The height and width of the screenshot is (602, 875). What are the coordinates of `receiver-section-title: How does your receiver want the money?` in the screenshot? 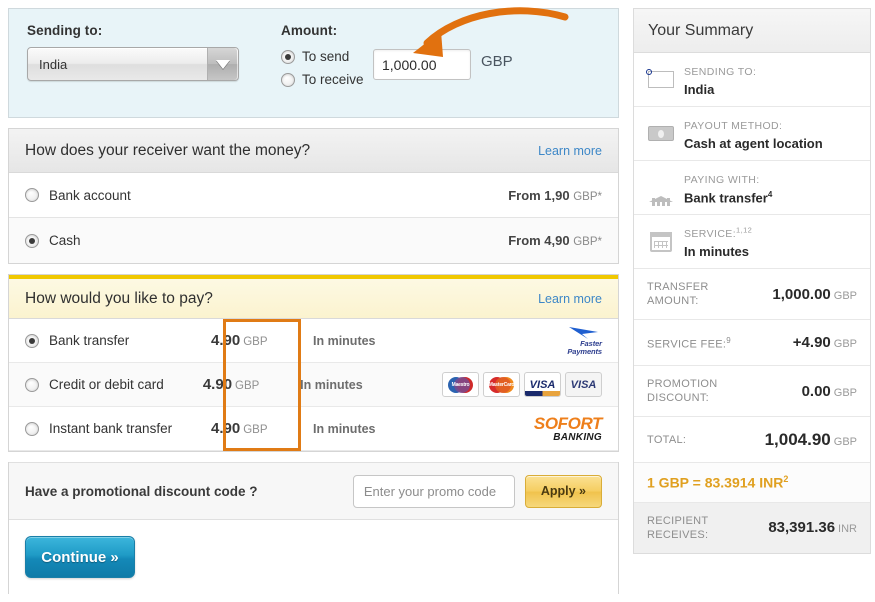 It's located at (168, 150).